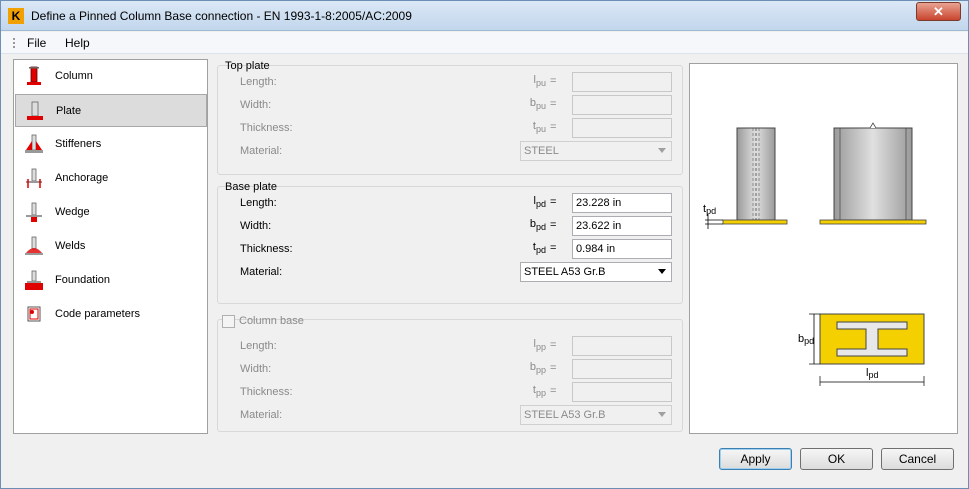 This screenshot has height=489, width=969. Describe the element at coordinates (622, 369) in the screenshot. I see `cb-width-input` at that location.